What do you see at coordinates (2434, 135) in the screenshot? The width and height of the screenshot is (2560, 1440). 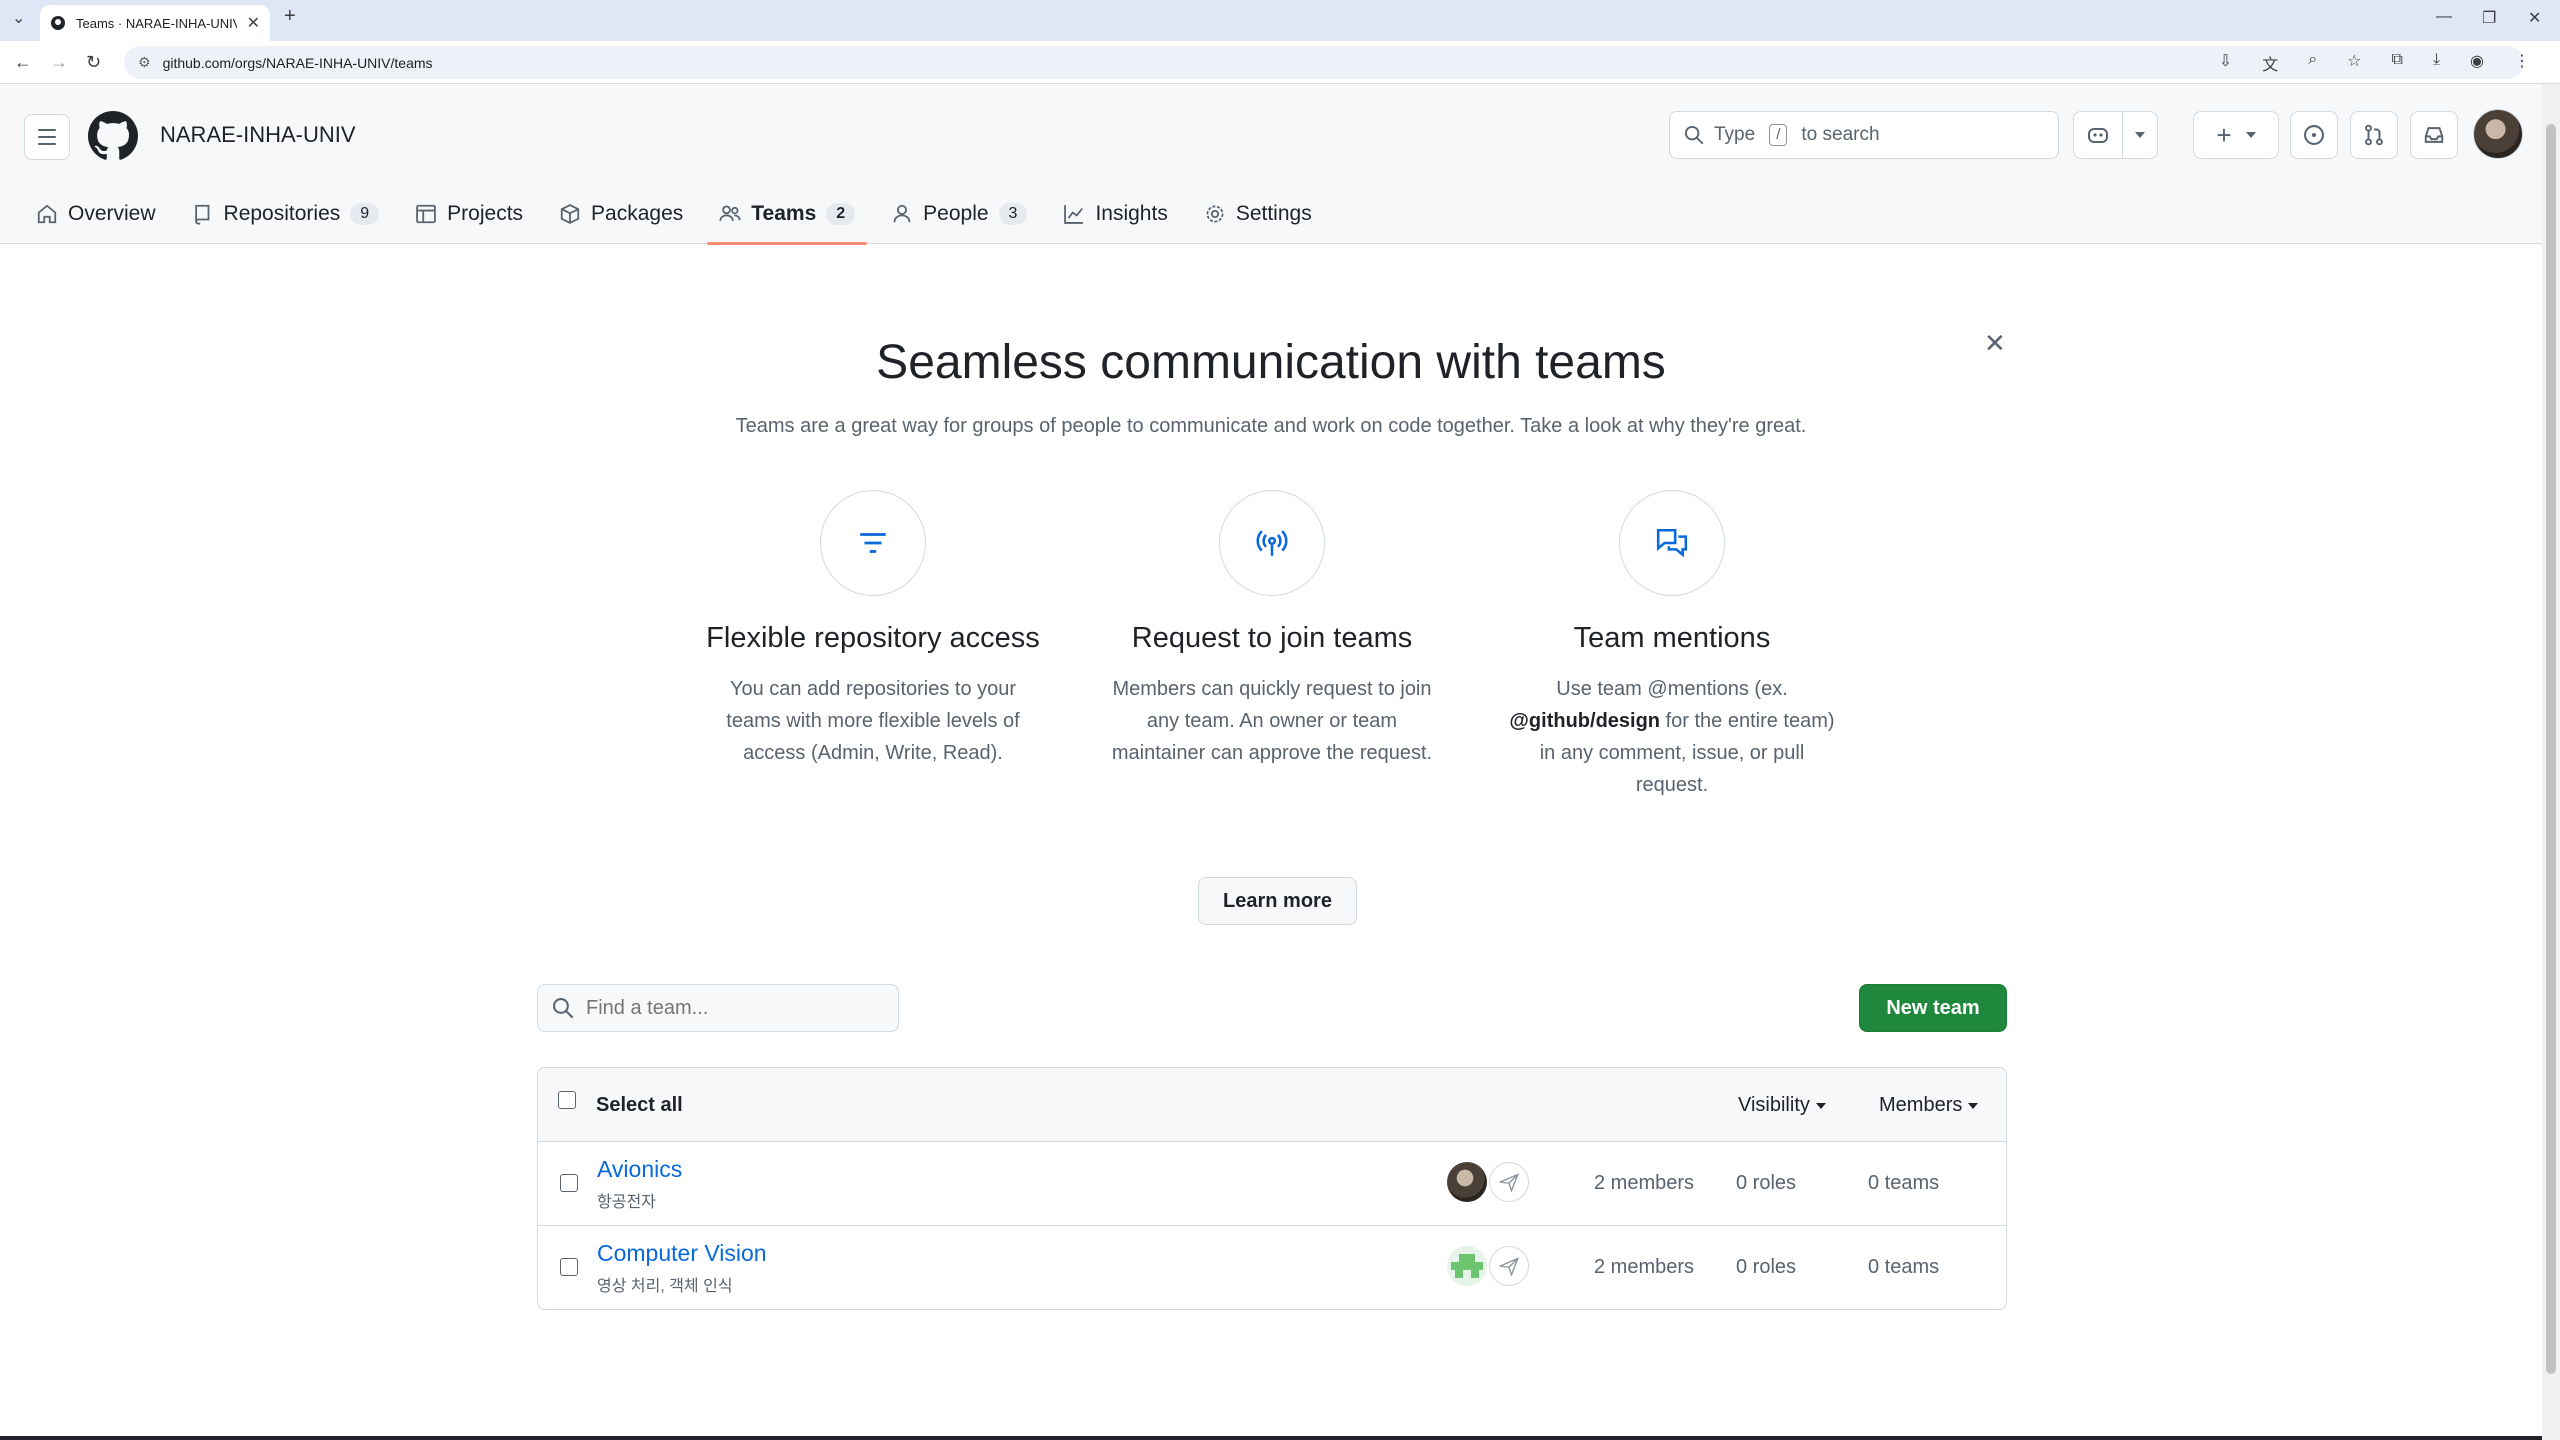 I see `inbox-button` at bounding box center [2434, 135].